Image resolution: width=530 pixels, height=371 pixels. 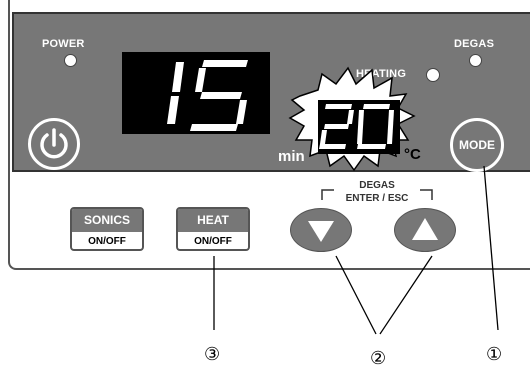 What do you see at coordinates (378, 358) in the screenshot?
I see `callout-2: ②` at bounding box center [378, 358].